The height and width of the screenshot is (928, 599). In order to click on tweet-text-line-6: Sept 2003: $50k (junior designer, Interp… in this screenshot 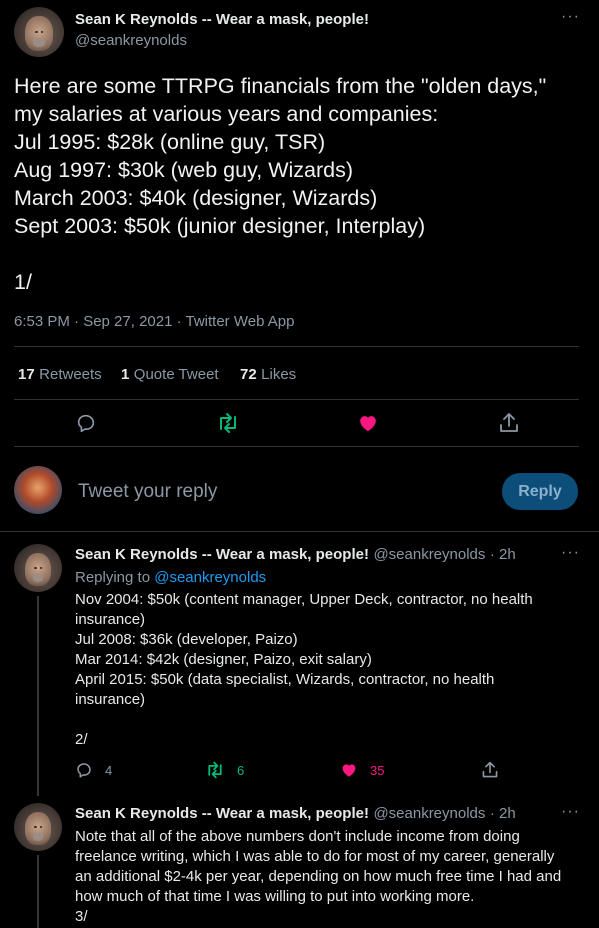, I will do `click(220, 226)`.